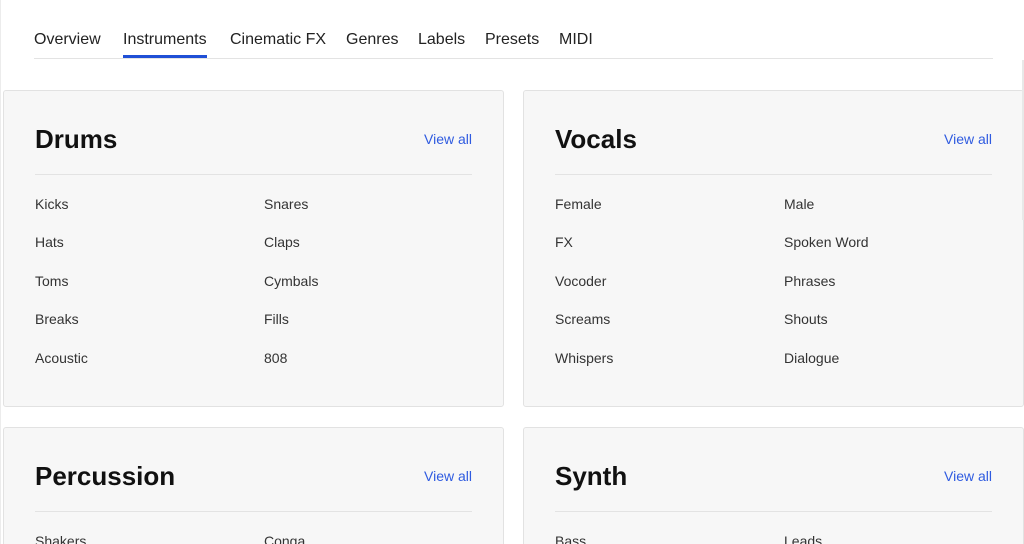 The image size is (1024, 544). Describe the element at coordinates (67, 44) in the screenshot. I see `tab-overview: Overview` at that location.